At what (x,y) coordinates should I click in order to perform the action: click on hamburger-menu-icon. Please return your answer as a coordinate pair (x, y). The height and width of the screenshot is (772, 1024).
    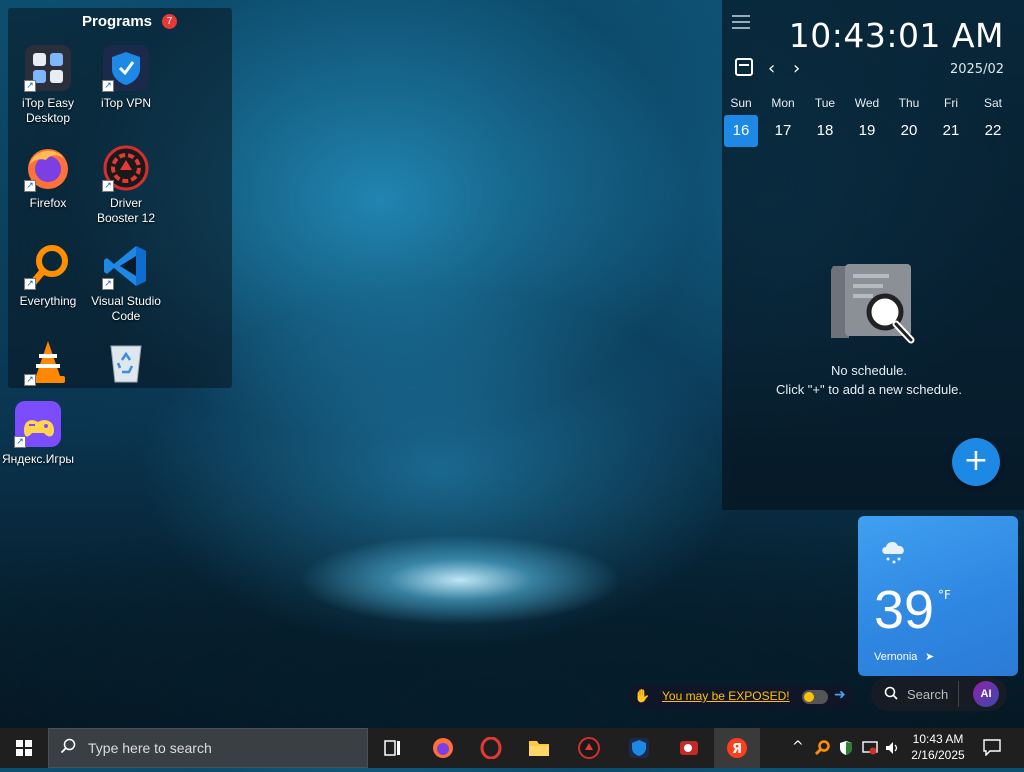
    Looking at the image, I should click on (741, 22).